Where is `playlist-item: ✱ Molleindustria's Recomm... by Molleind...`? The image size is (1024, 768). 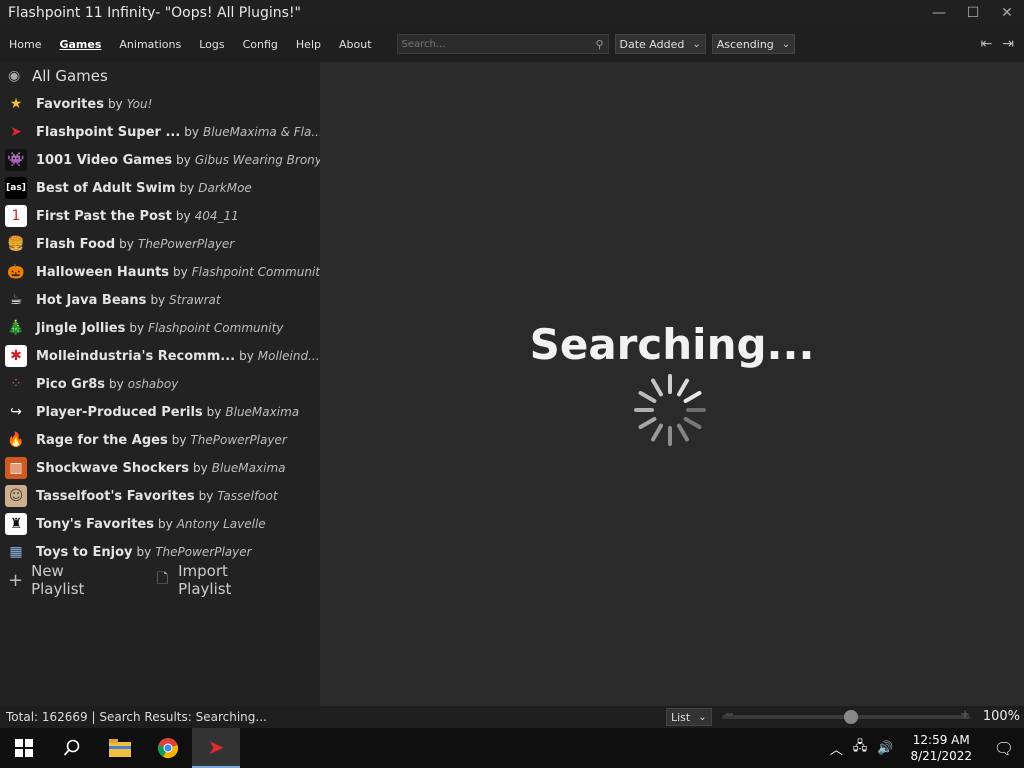
playlist-item: ✱ Molleindustria's Recomm... by Molleind... is located at coordinates (160, 356).